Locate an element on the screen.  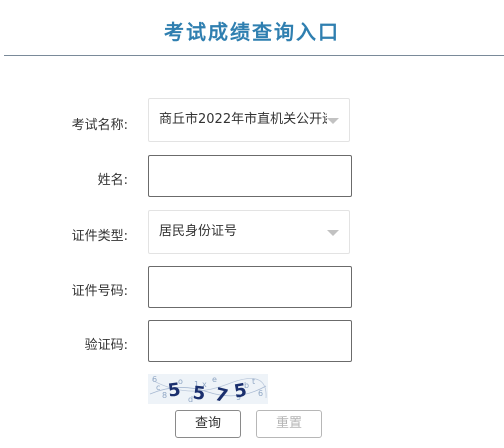
exam-name-label: 考试名称: is located at coordinates (99, 125).